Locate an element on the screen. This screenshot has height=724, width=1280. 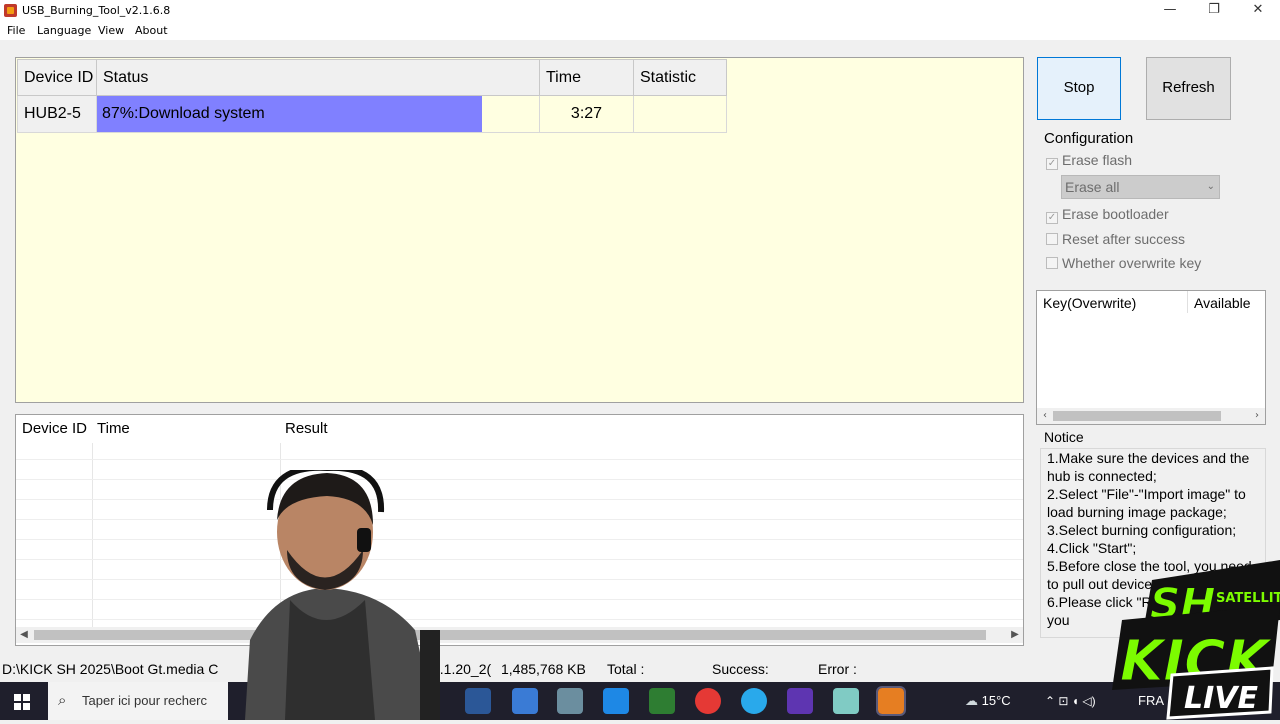
scroll-right-icon: ▶ is located at coordinates (1015, 635).